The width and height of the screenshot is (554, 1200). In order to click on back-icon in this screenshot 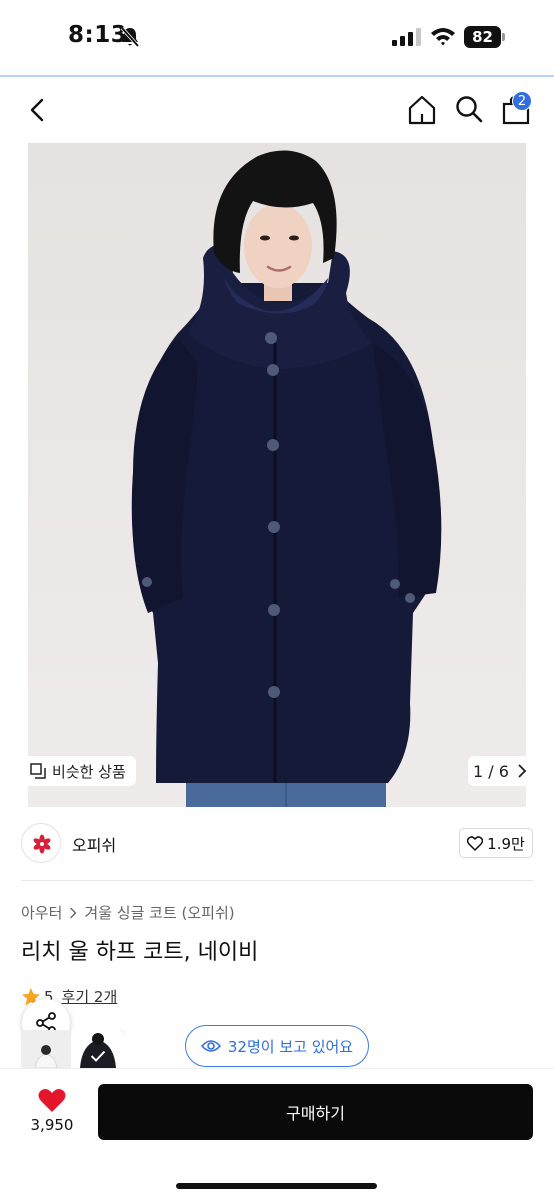, I will do `click(38, 110)`.